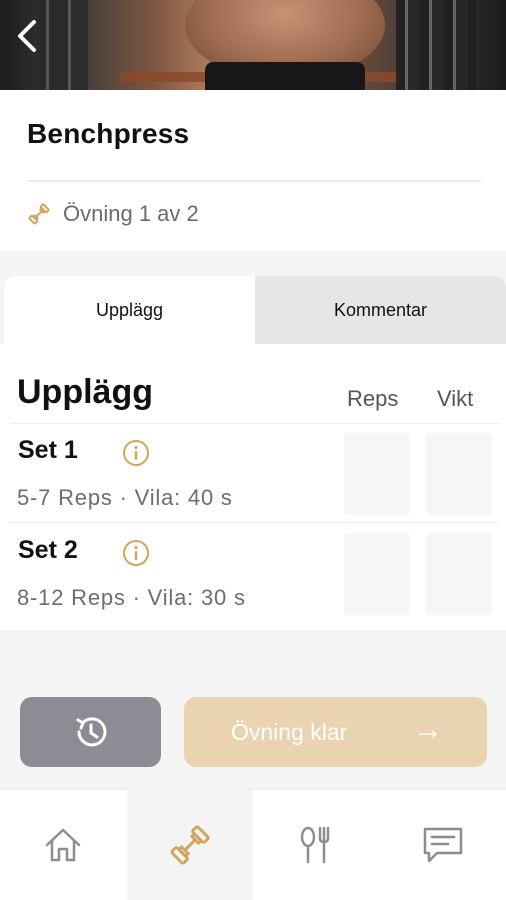 The width and height of the screenshot is (506, 900). Describe the element at coordinates (131, 597) in the screenshot. I see `set-2-meta: 8-12 Reps · Vila: 30 s` at that location.